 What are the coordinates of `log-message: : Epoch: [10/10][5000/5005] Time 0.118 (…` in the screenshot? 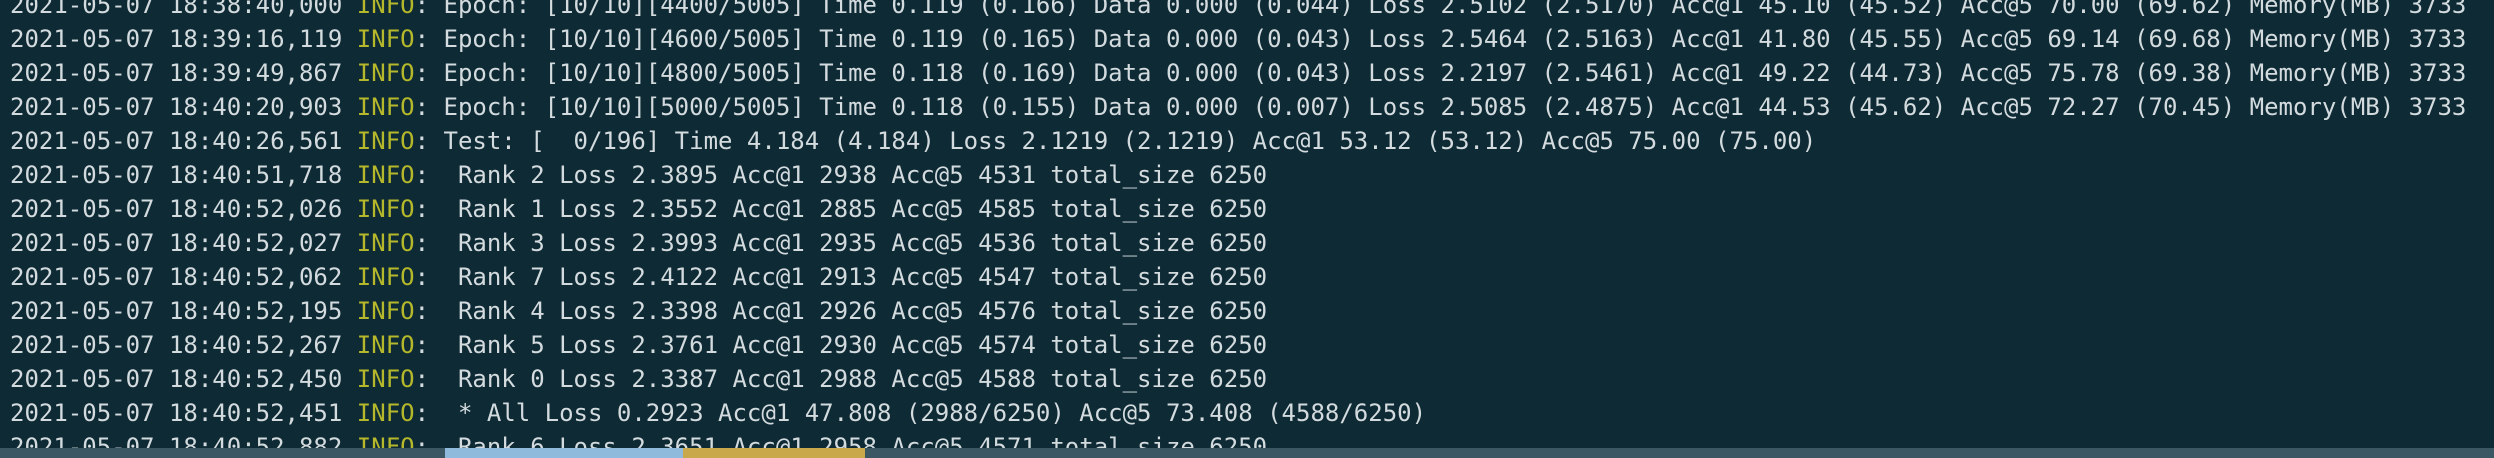 It's located at (1440, 107).